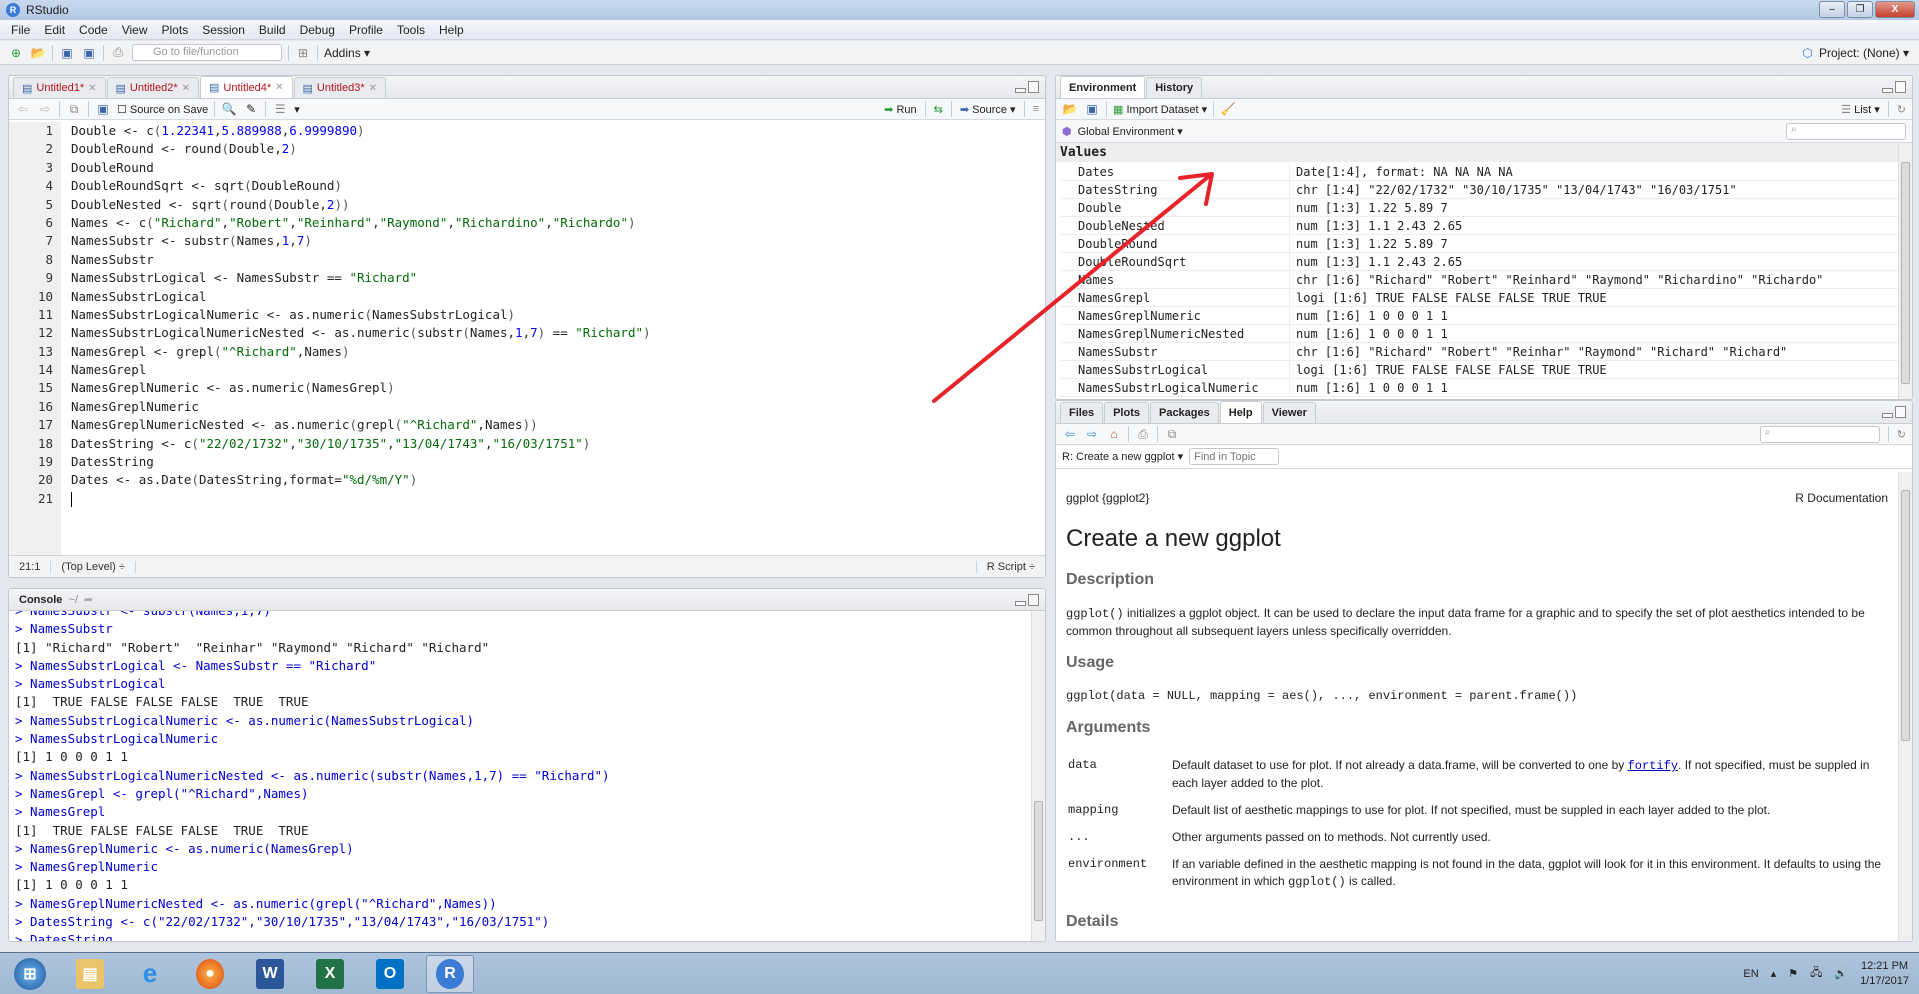 The height and width of the screenshot is (994, 1919). Describe the element at coordinates (317, 30) in the screenshot. I see `menu-debug: Debug` at that location.